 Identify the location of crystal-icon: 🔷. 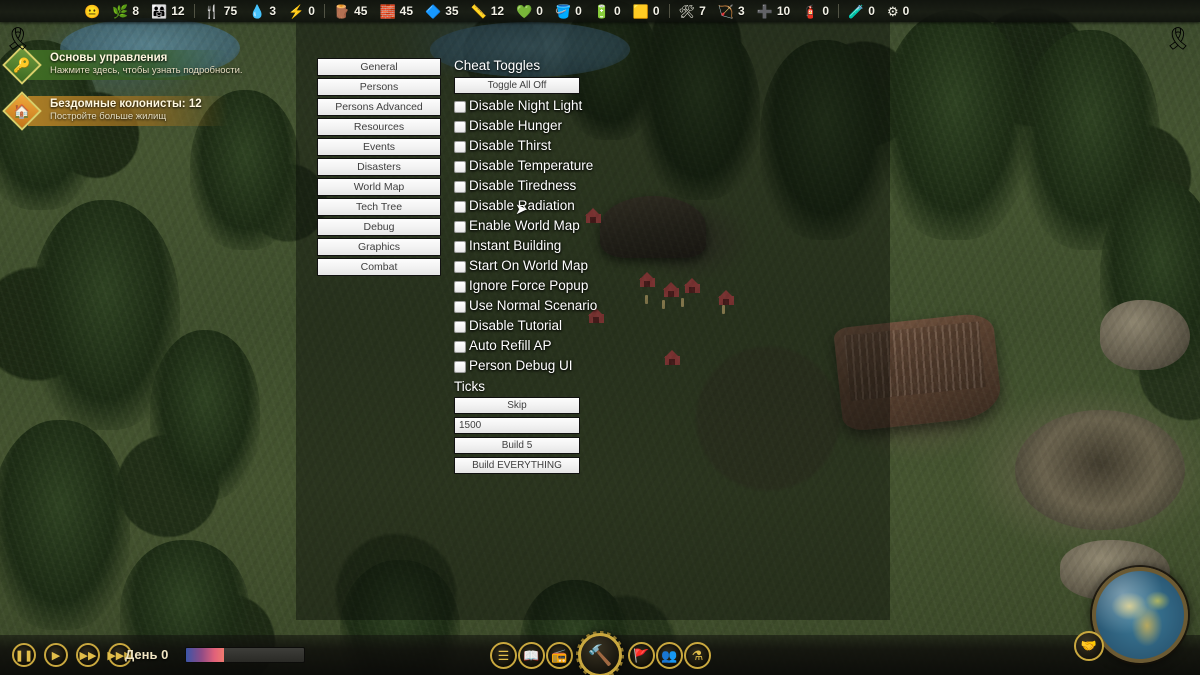
(433, 11).